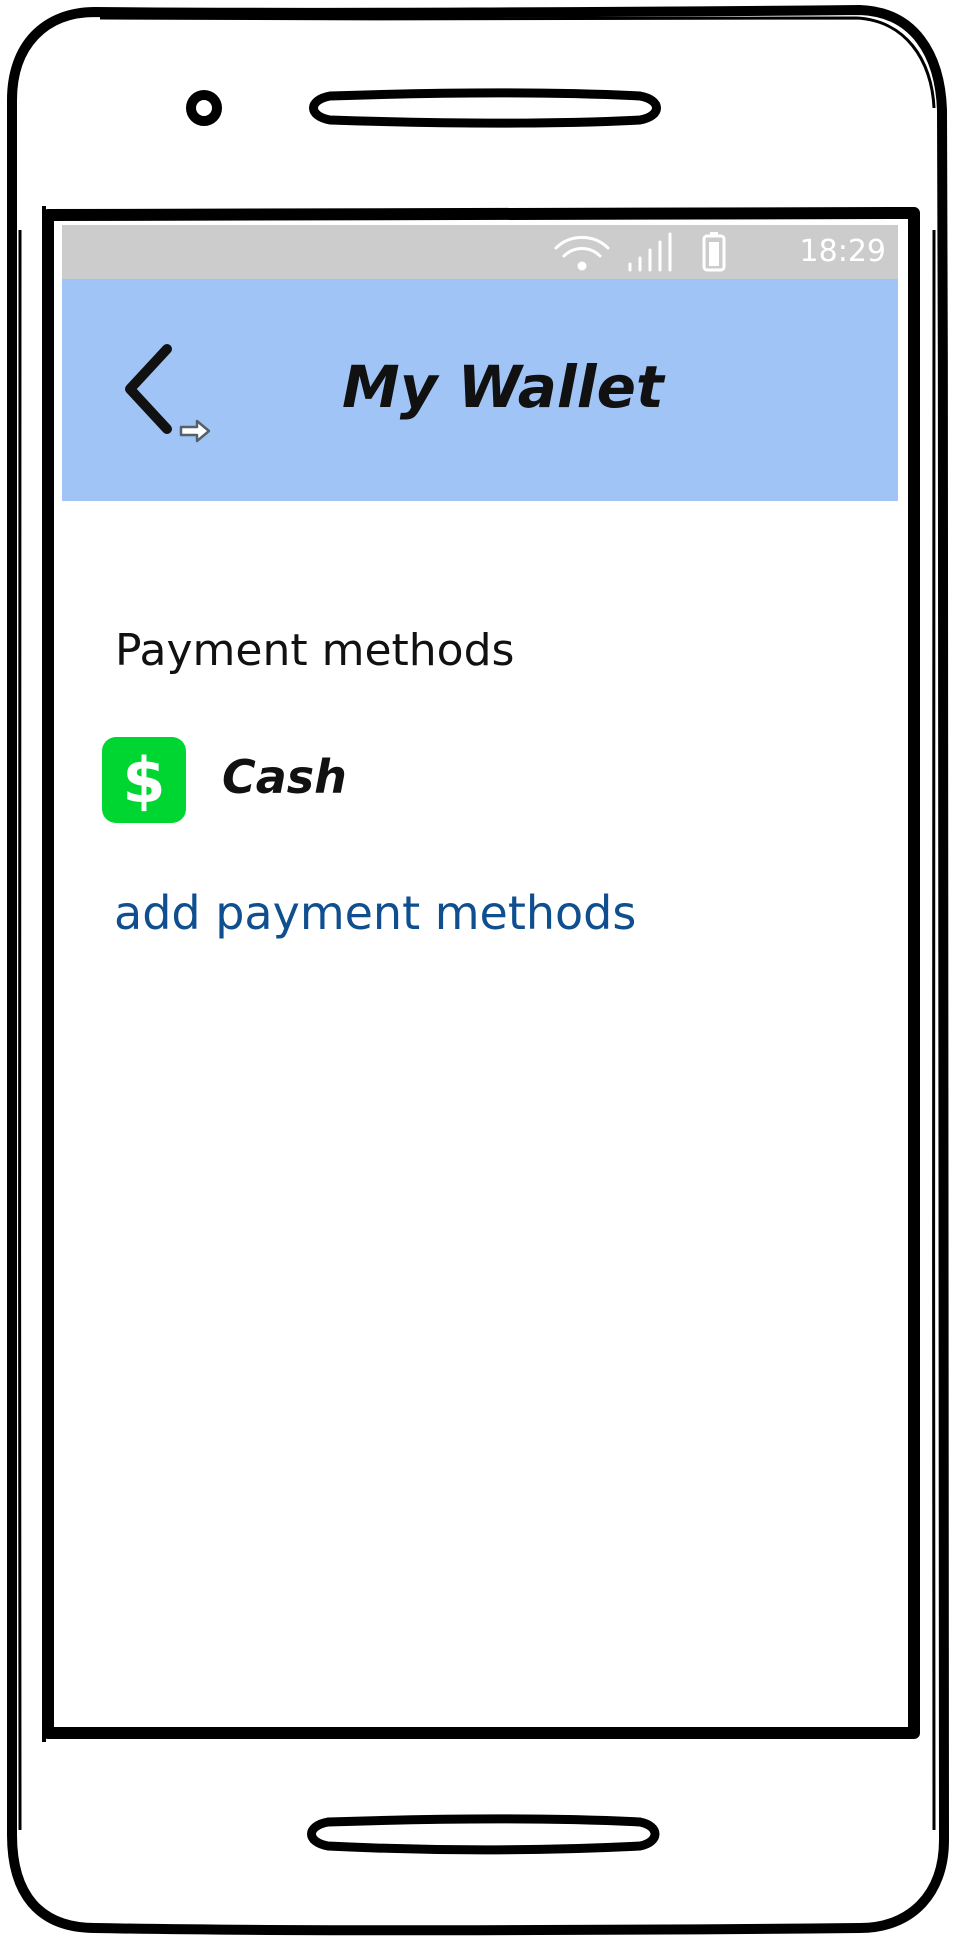 The image size is (955, 1939). What do you see at coordinates (362, 780) in the screenshot?
I see `payment-method-cash: $ Cash` at bounding box center [362, 780].